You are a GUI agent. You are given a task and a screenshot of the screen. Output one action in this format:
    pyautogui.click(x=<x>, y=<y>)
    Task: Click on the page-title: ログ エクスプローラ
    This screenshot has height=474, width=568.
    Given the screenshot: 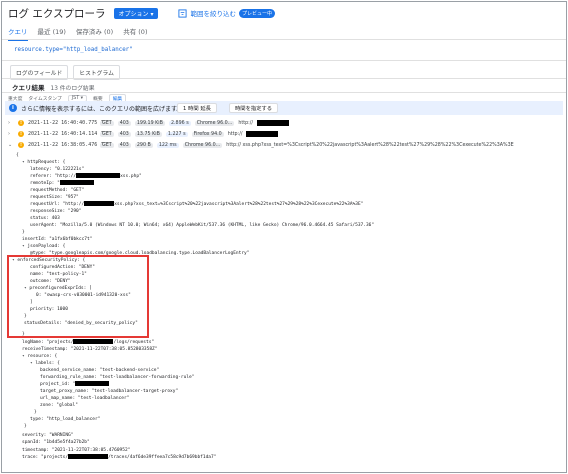 What is the action you would take?
    pyautogui.click(x=57, y=13)
    